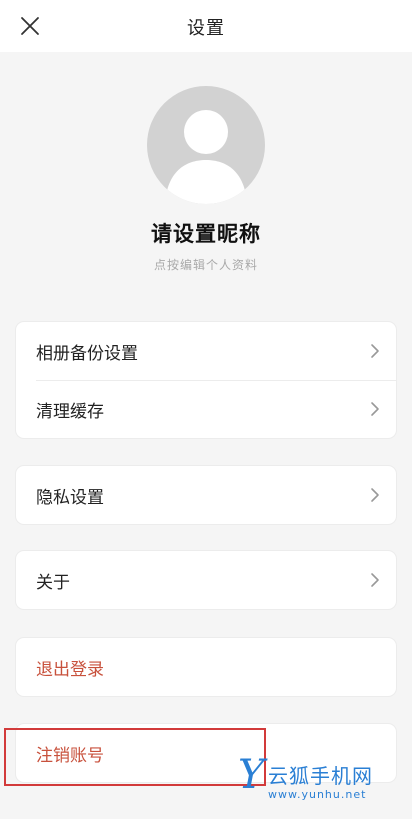 This screenshot has height=819, width=412. I want to click on clear-cache-row: 清理缓存, so click(206, 409).